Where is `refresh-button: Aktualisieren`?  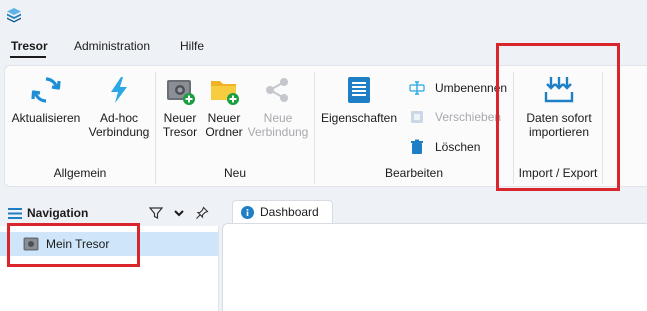 refresh-button: Aktualisieren is located at coordinates (46, 99).